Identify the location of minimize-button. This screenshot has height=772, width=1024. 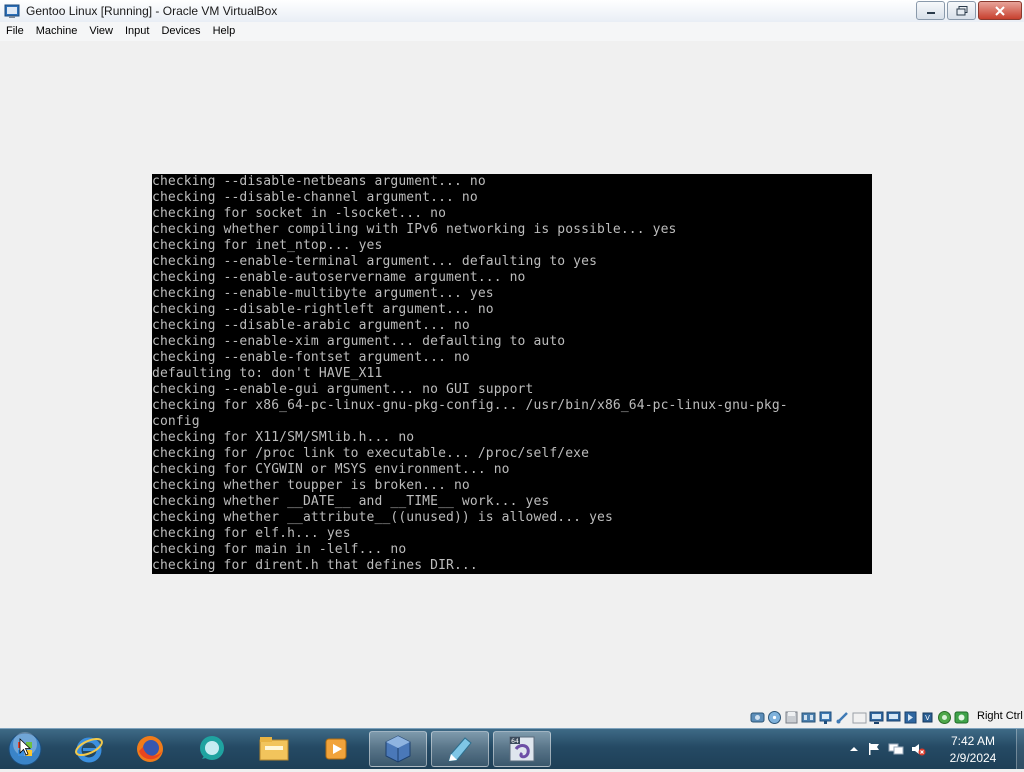
(930, 10).